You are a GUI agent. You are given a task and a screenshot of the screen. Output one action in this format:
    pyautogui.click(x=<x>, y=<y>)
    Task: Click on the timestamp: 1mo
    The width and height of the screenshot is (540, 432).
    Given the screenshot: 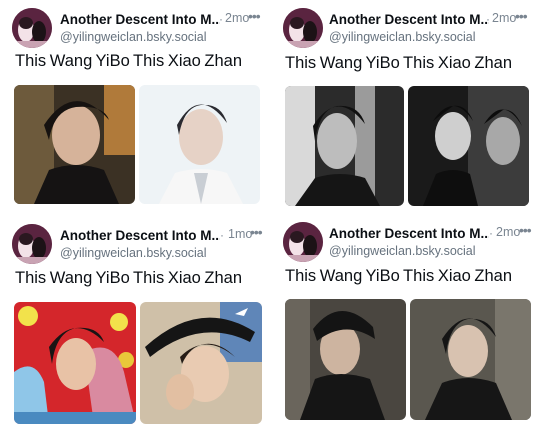 What is the action you would take?
    pyautogui.click(x=240, y=234)
    